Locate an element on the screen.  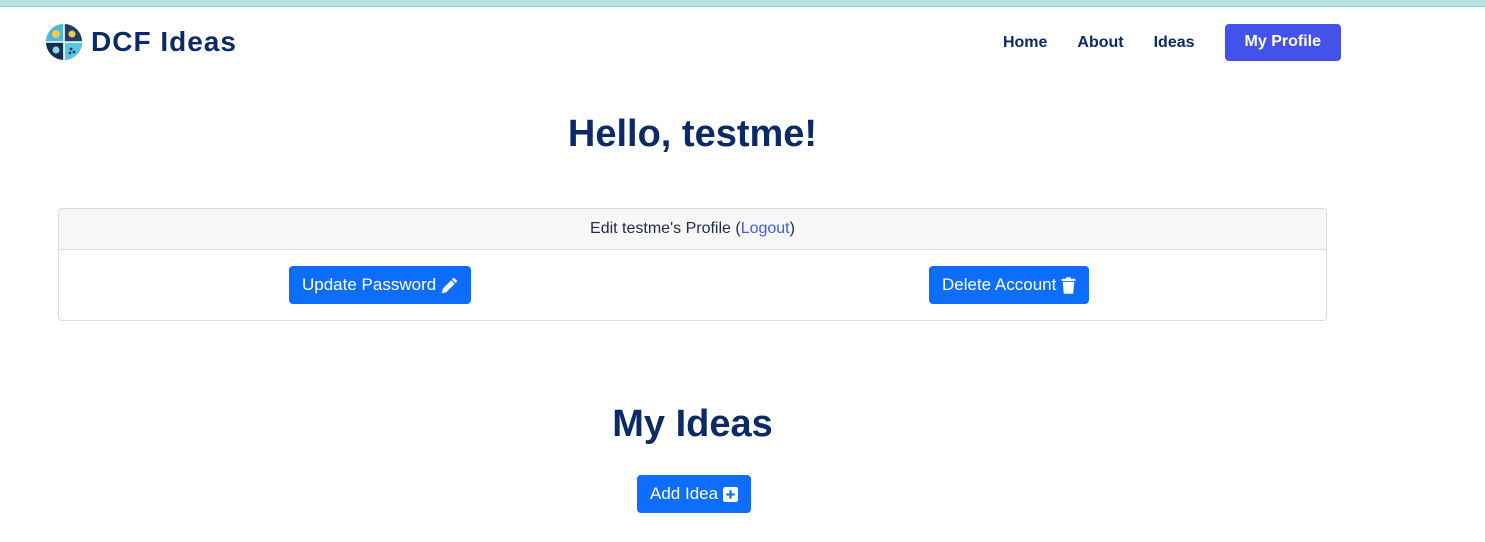
nav-links: Home About Ideas My Profile is located at coordinates (1172, 42).